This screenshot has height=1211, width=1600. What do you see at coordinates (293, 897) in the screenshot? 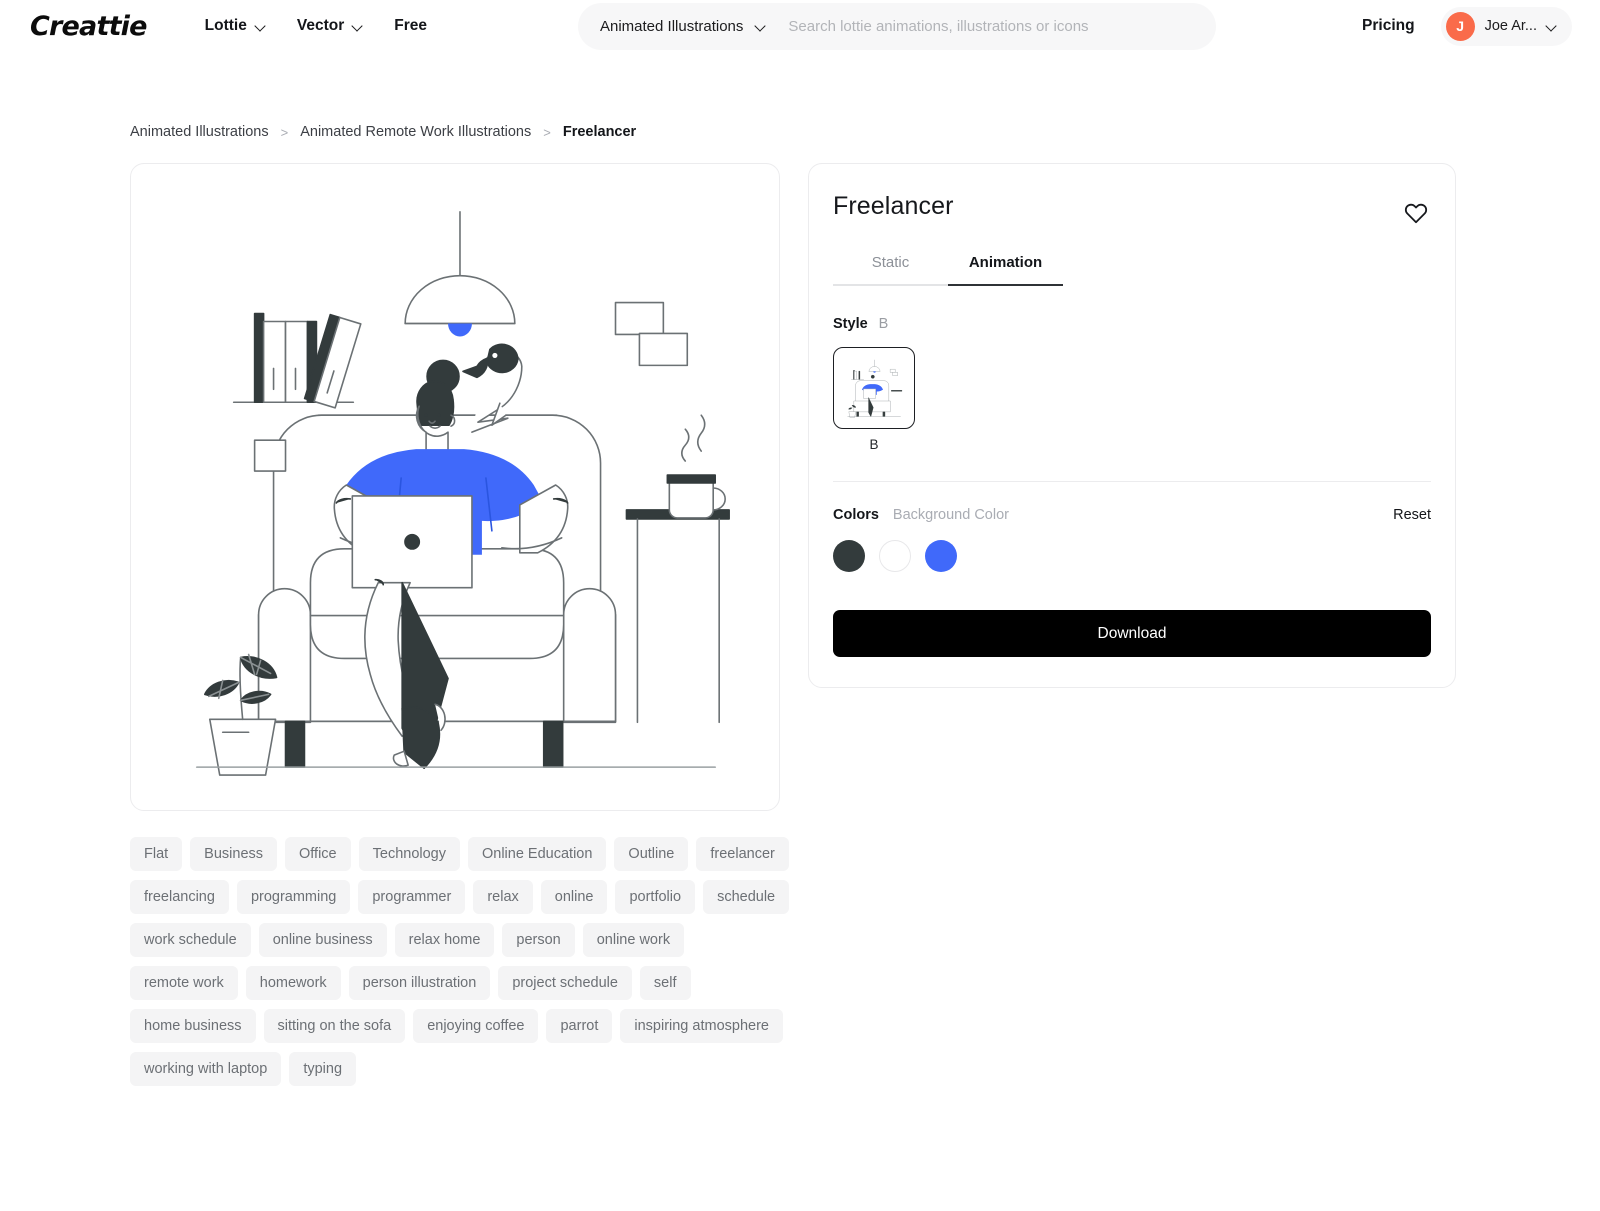
I see `tag-item: programming` at bounding box center [293, 897].